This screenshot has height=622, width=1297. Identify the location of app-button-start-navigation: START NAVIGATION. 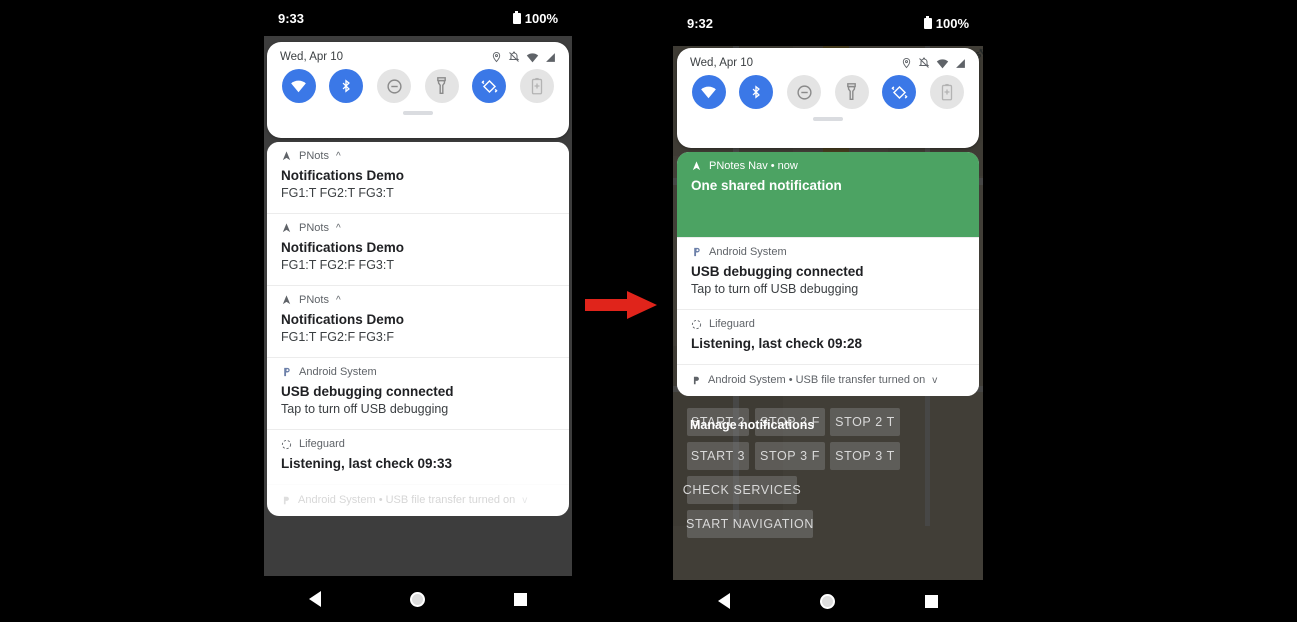
(749, 524).